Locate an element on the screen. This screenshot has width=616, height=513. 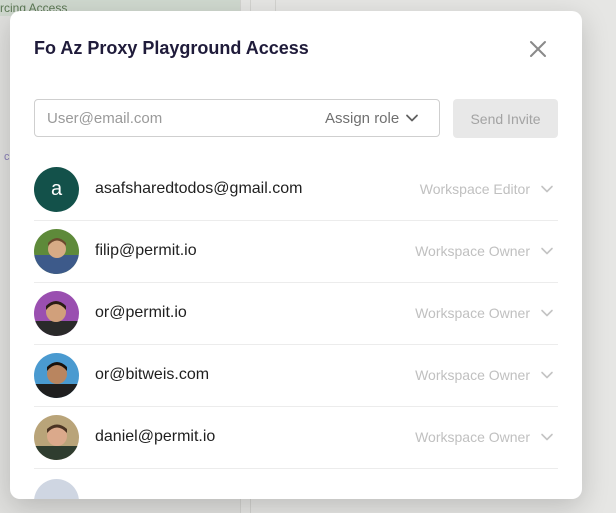
invite-field: Assign role is located at coordinates (237, 118).